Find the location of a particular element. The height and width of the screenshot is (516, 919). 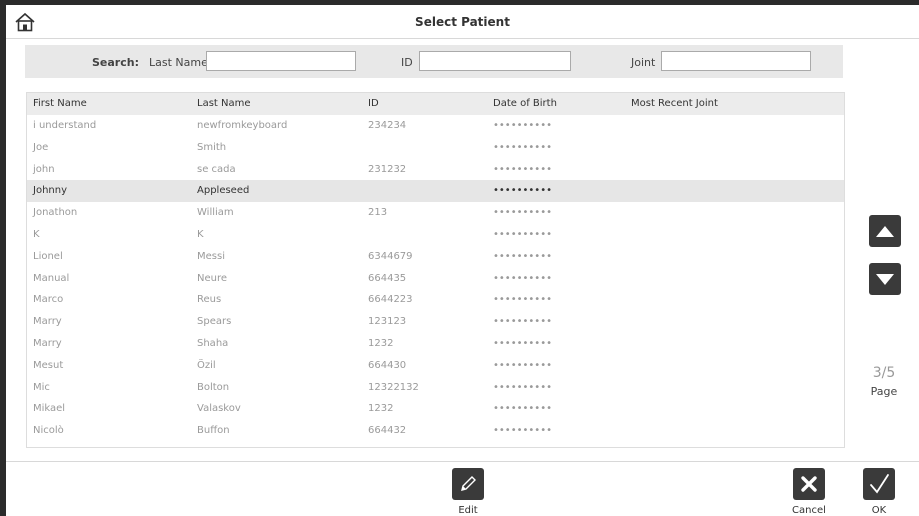

edit-label: Edit is located at coordinates (468, 510).